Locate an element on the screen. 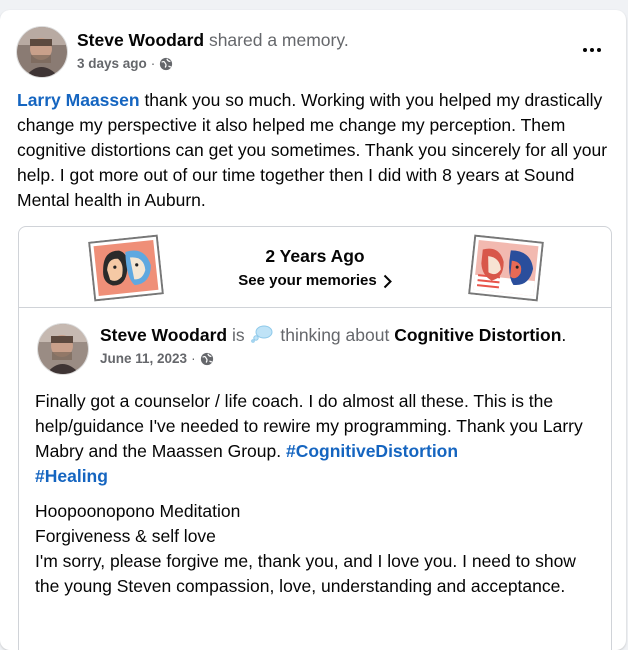 The height and width of the screenshot is (650, 628). shared-post-meta: June 11, 2023 · is located at coordinates (157, 358).